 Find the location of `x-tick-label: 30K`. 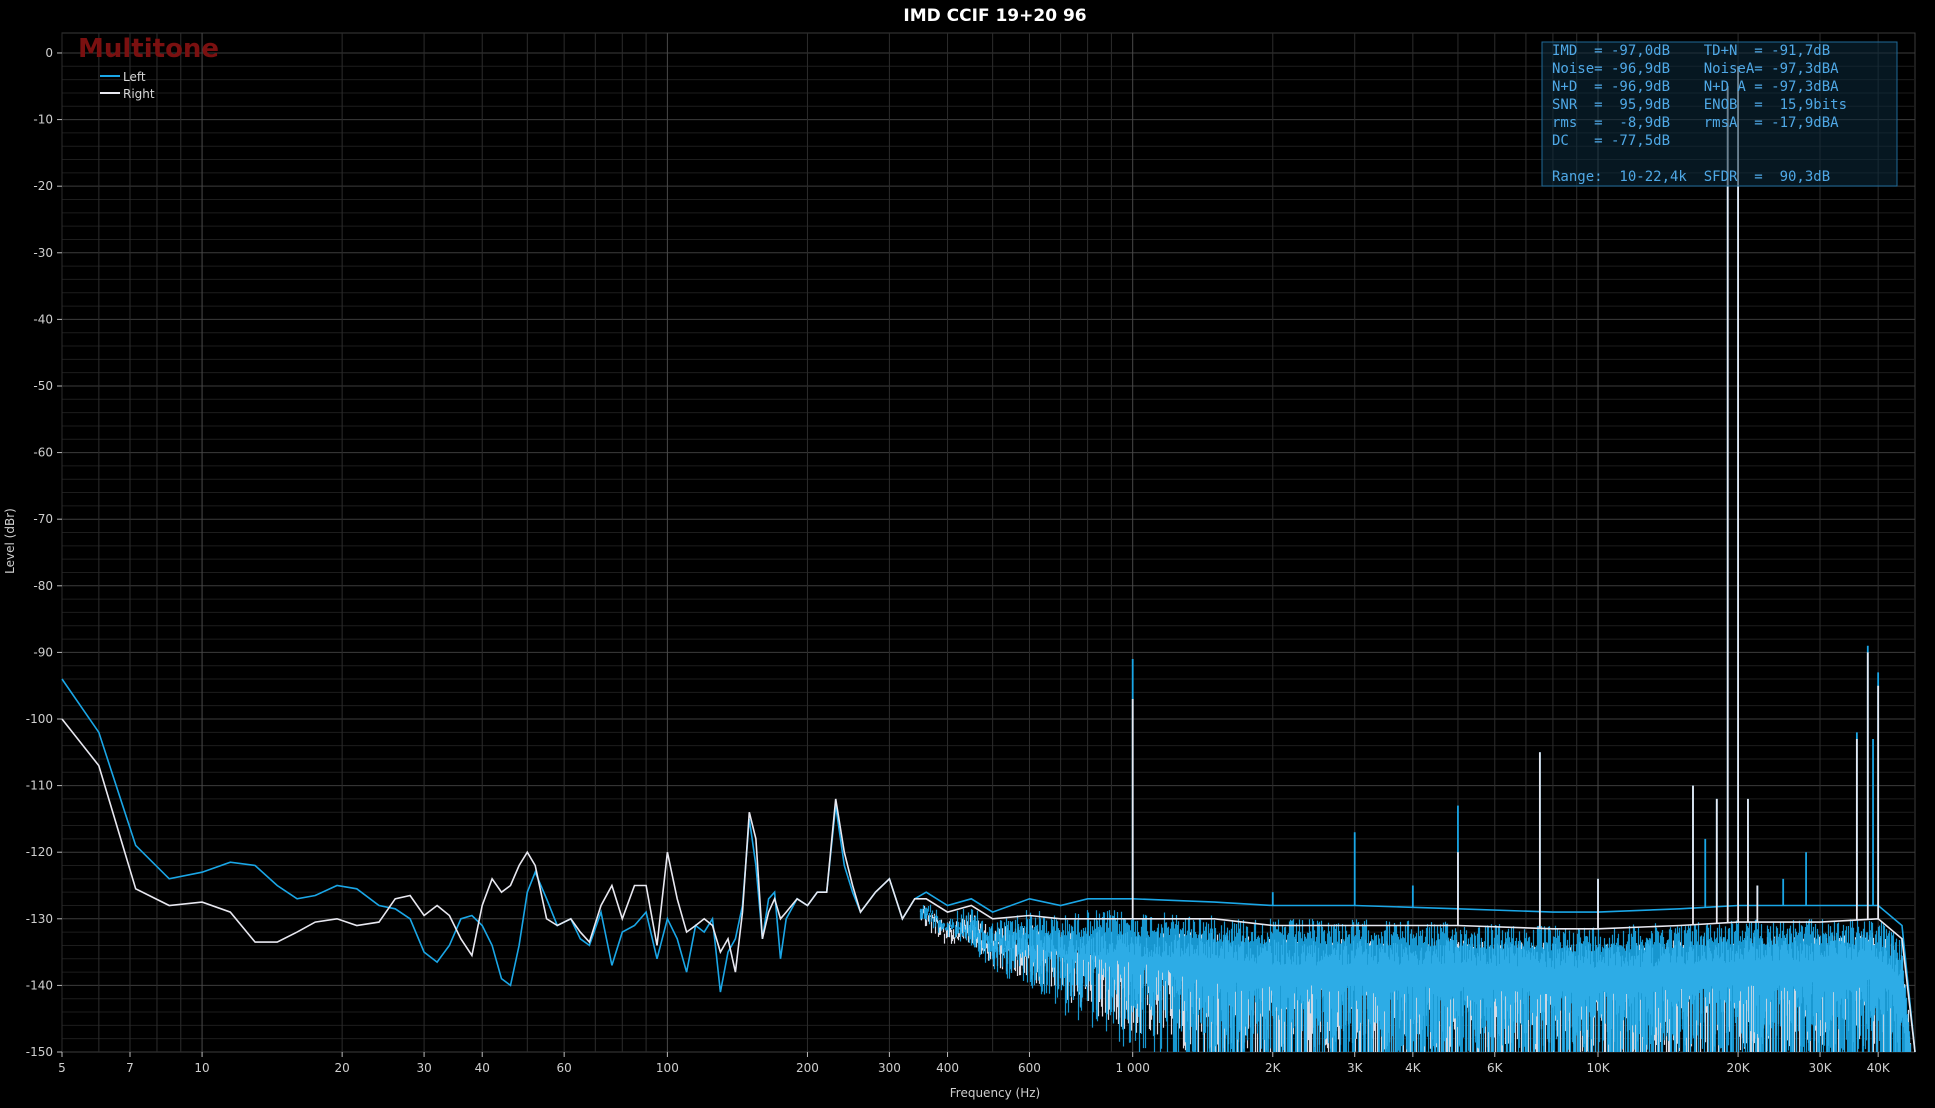

x-tick-label: 30K is located at coordinates (1820, 1068).